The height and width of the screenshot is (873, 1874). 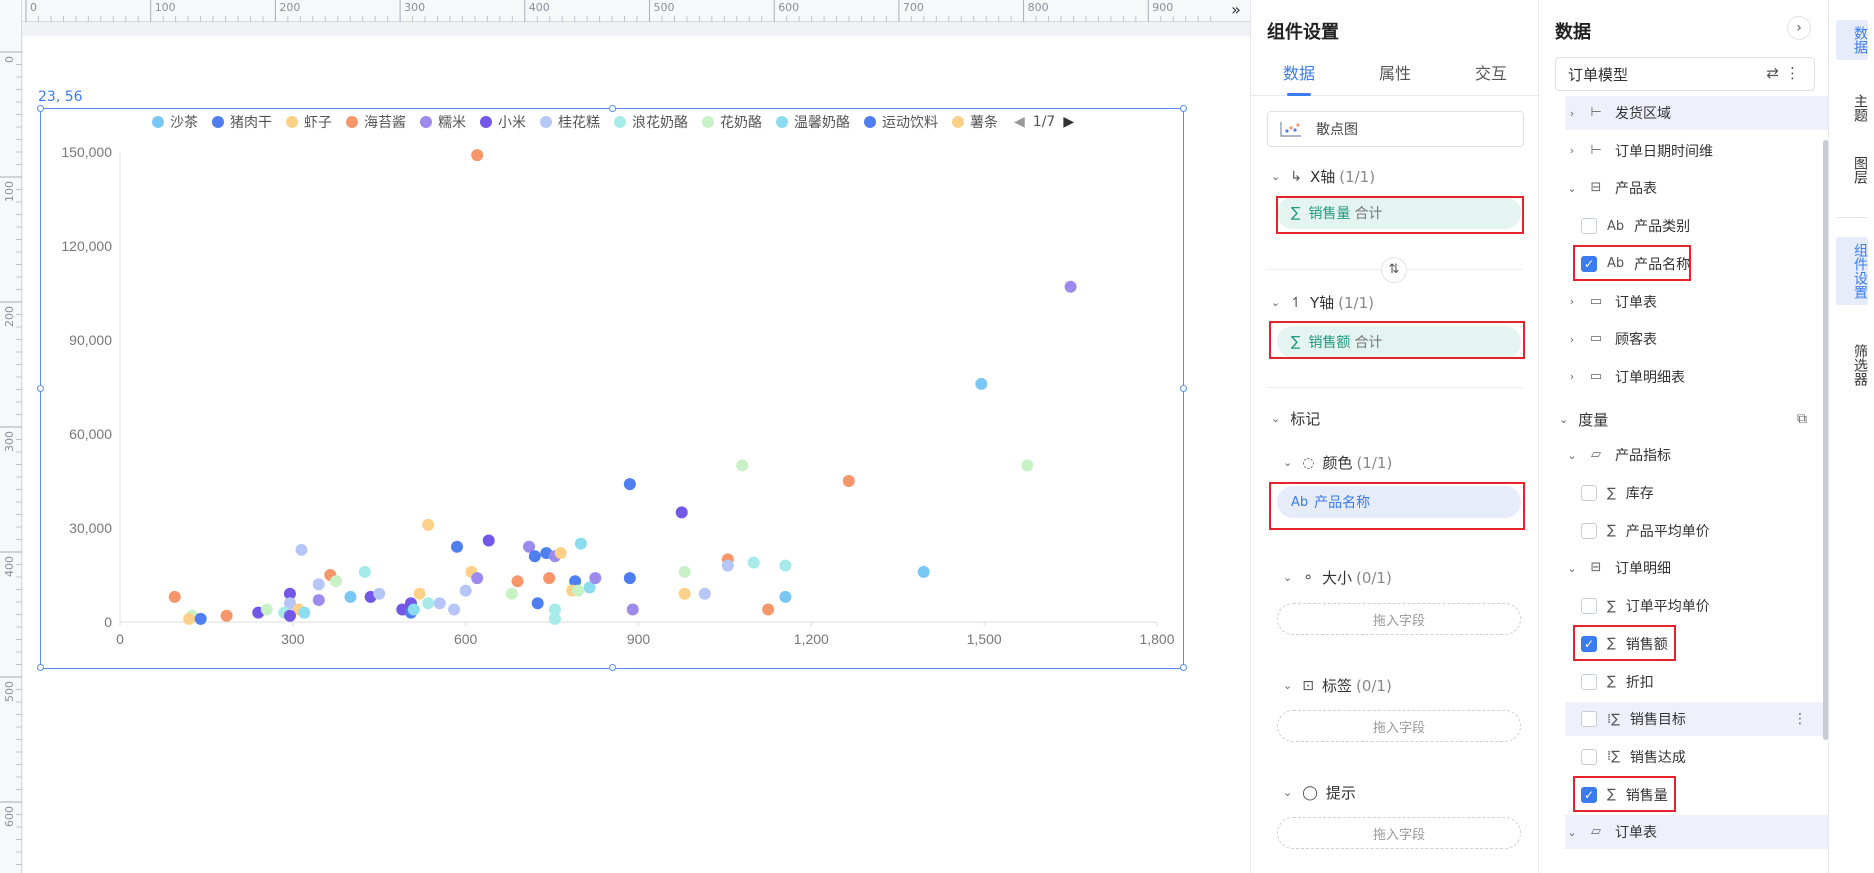 What do you see at coordinates (1697, 188) in the screenshot?
I see `tree-row: ⌄ ⊟ 产品表` at bounding box center [1697, 188].